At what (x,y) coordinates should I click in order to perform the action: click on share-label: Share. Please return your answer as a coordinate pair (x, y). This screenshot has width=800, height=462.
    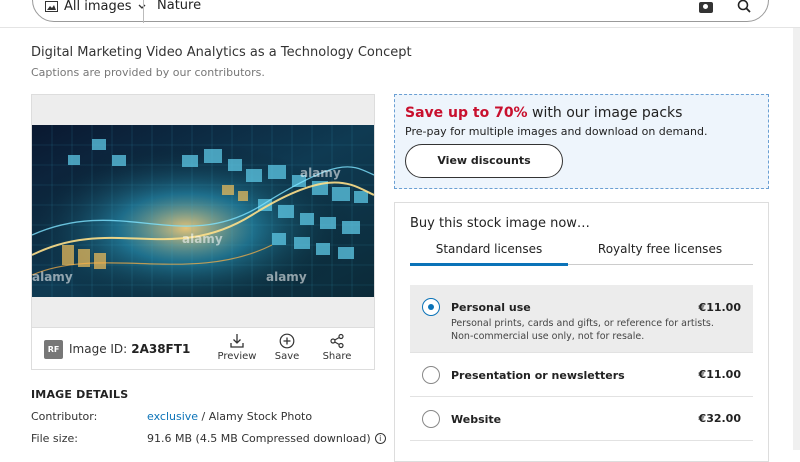
    Looking at the image, I should click on (337, 356).